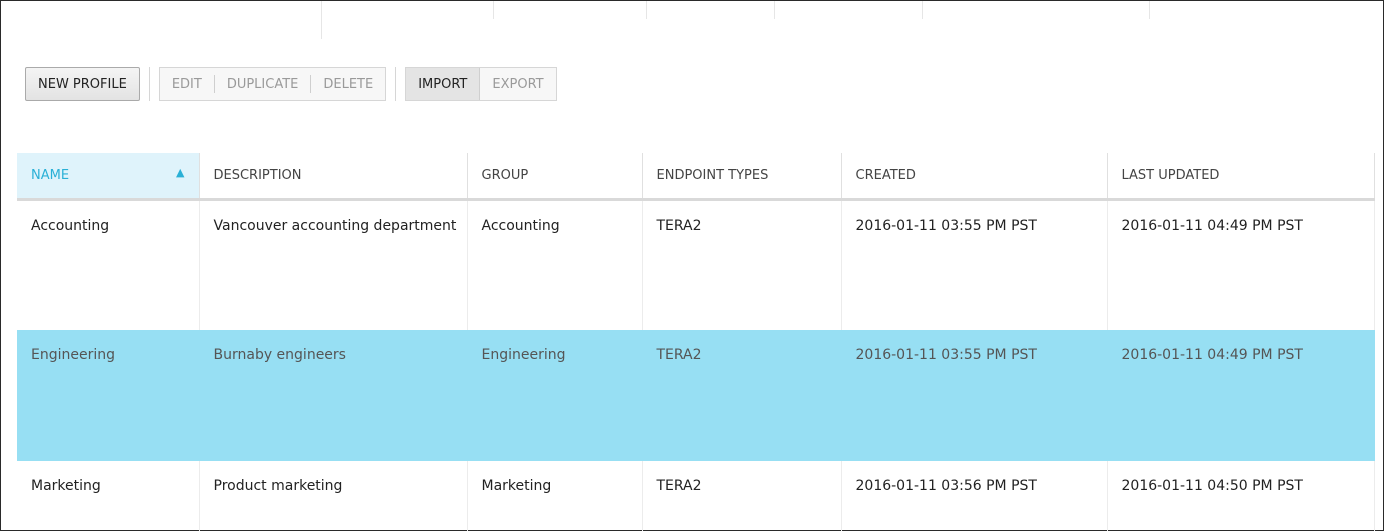 Image resolution: width=1384 pixels, height=531 pixels. I want to click on column-header-endpoint-types: ENDPOINT TYPES, so click(742, 177).